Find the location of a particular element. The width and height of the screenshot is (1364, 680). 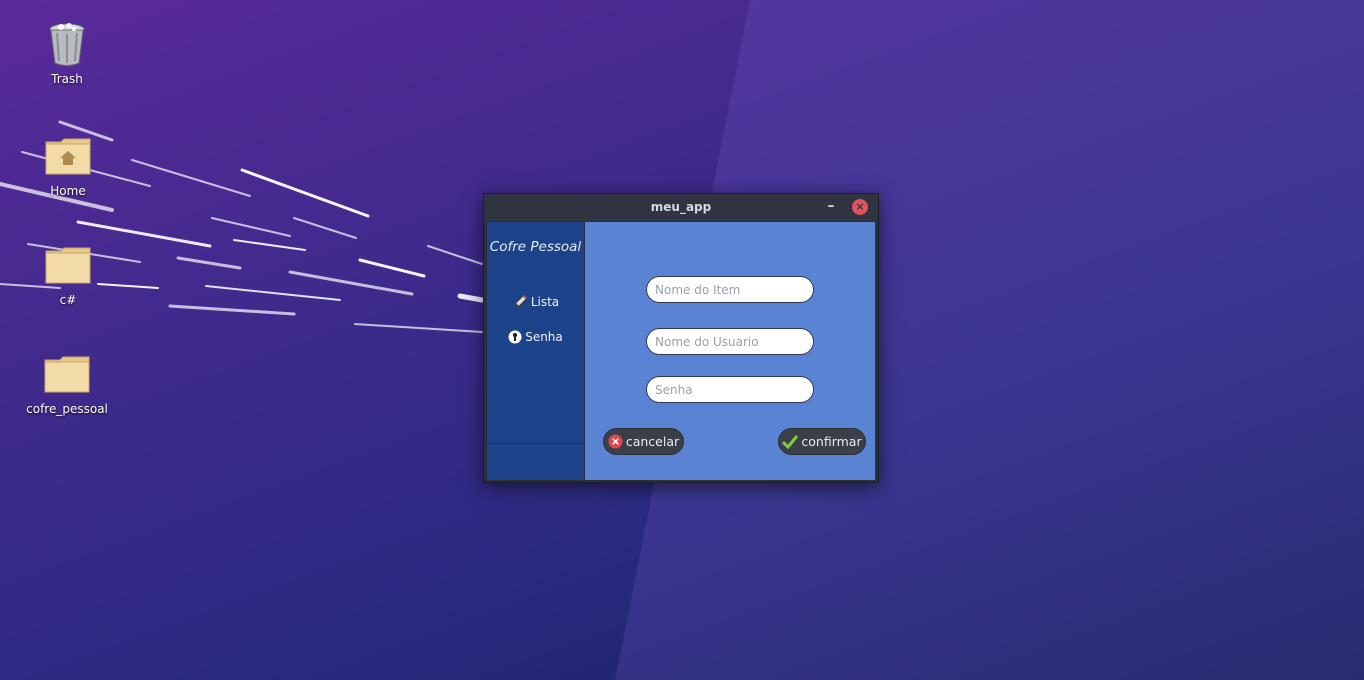

desktop-icon-label: Home is located at coordinates (68, 191).